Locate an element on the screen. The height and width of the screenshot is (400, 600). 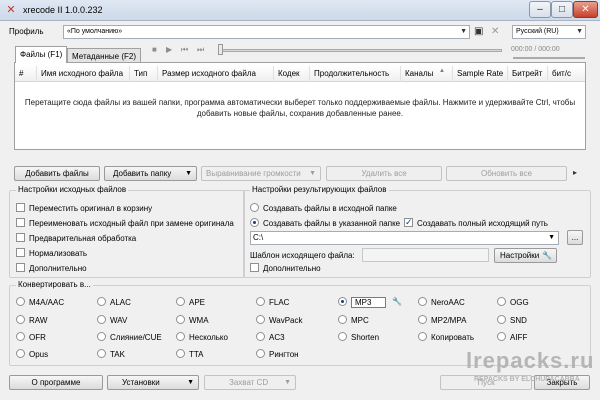
format-radio: WAV is located at coordinates (112, 320).